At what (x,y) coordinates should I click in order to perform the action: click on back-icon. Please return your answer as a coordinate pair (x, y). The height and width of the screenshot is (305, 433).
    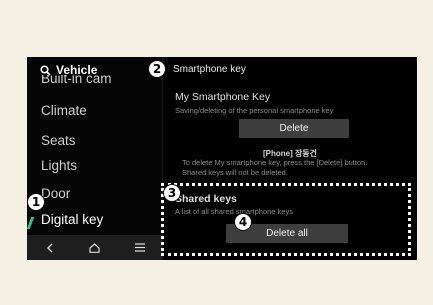
    Looking at the image, I should click on (49, 247).